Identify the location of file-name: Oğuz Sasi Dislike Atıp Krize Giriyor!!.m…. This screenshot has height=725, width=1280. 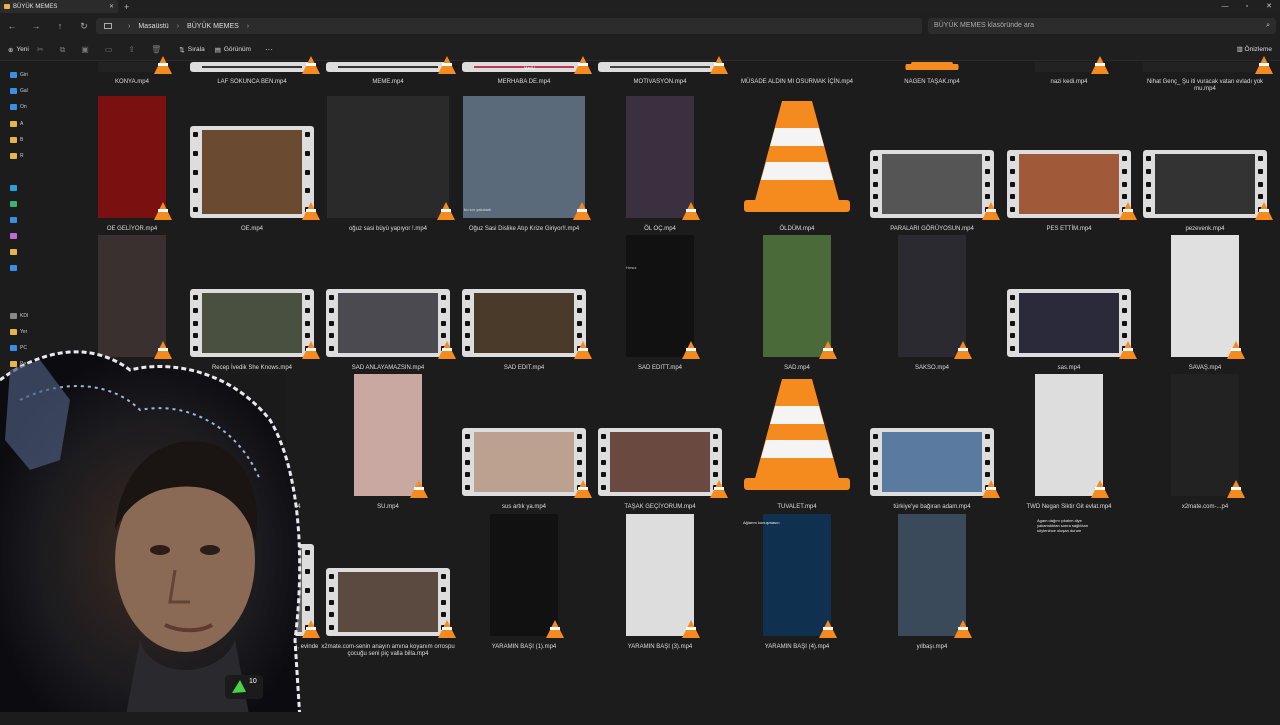
(524, 229).